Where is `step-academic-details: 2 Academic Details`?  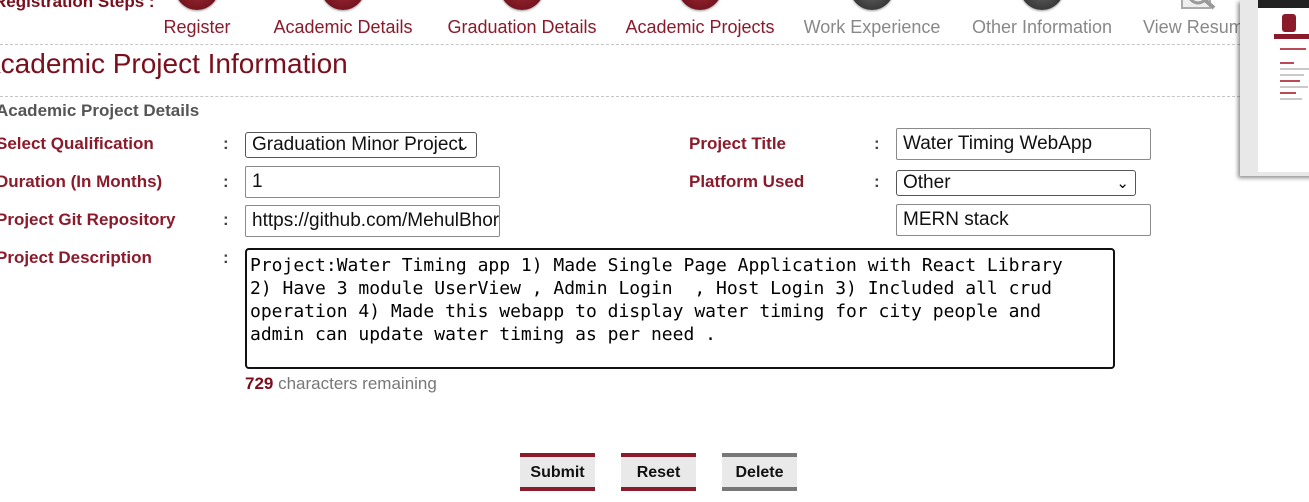
step-academic-details: 2 Academic Details is located at coordinates (343, 20).